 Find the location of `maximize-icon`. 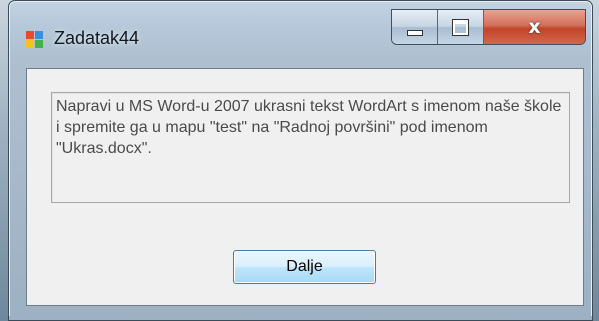

maximize-icon is located at coordinates (460, 27).